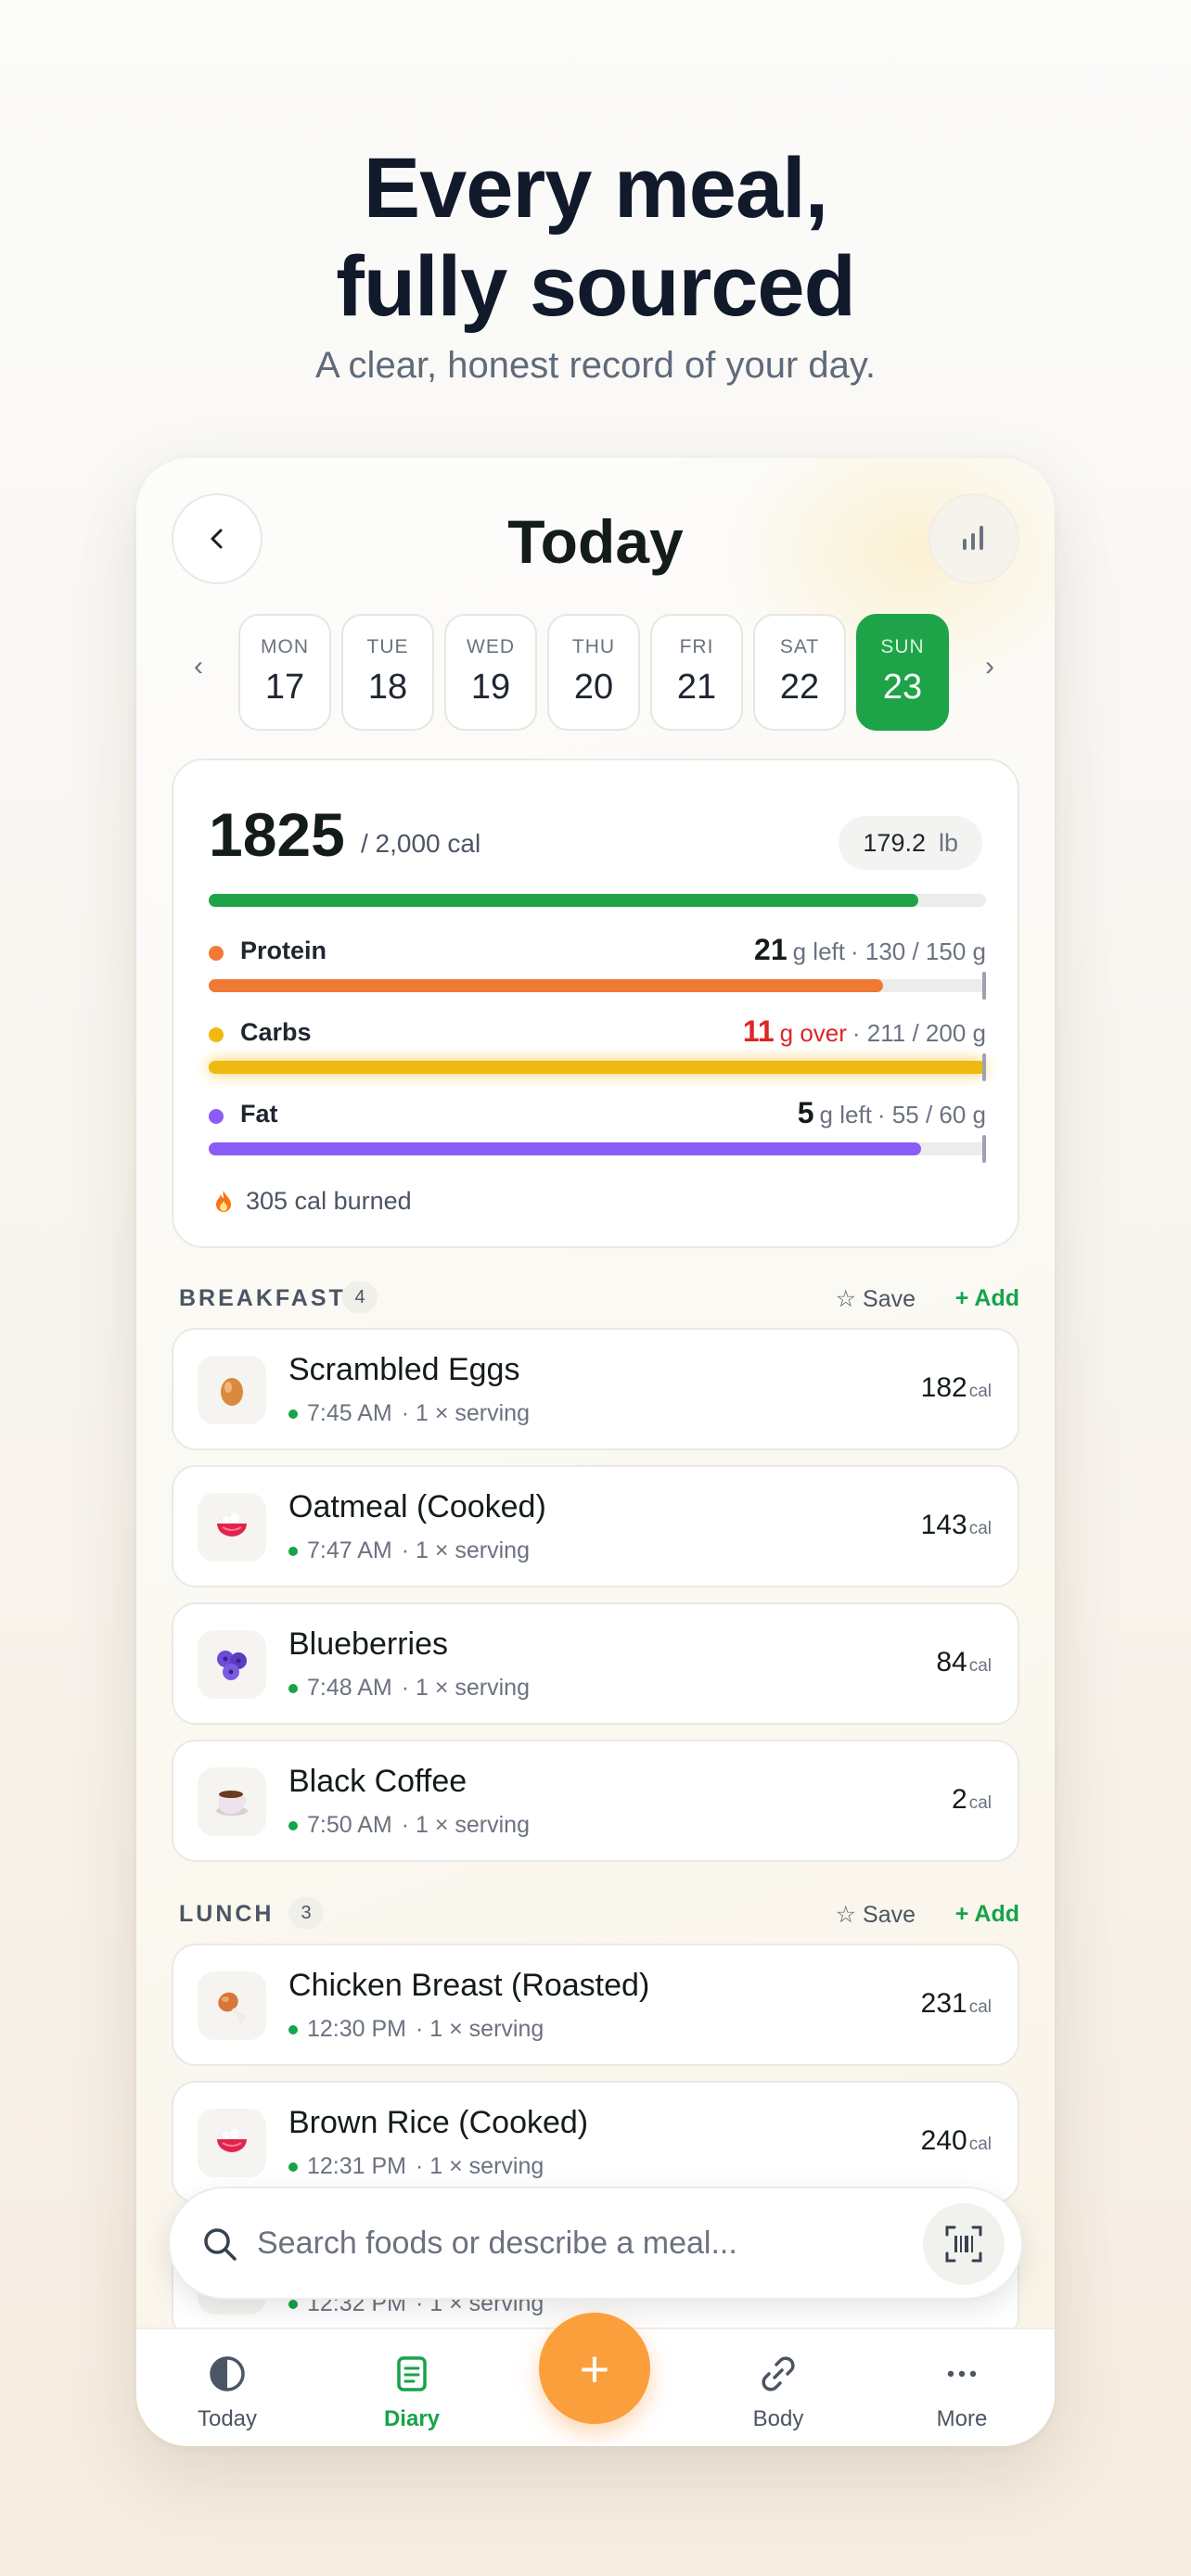  I want to click on macro-name: Fat, so click(259, 1114).